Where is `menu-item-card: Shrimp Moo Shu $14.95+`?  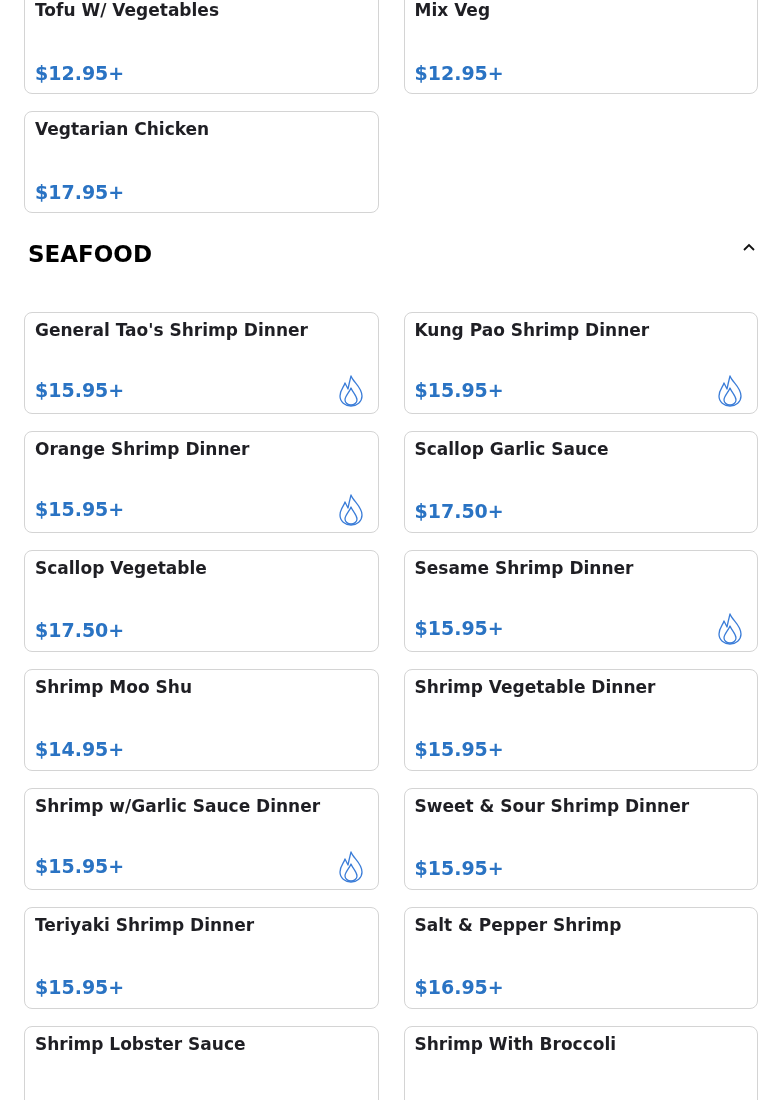 menu-item-card: Shrimp Moo Shu $14.95+ is located at coordinates (201, 719).